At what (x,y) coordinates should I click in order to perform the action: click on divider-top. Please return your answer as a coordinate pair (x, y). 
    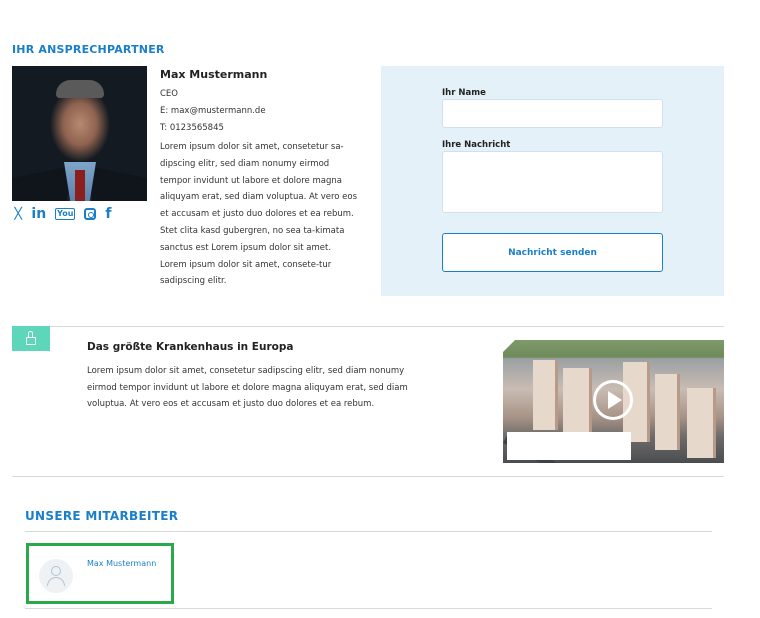
    Looking at the image, I should click on (368, 326).